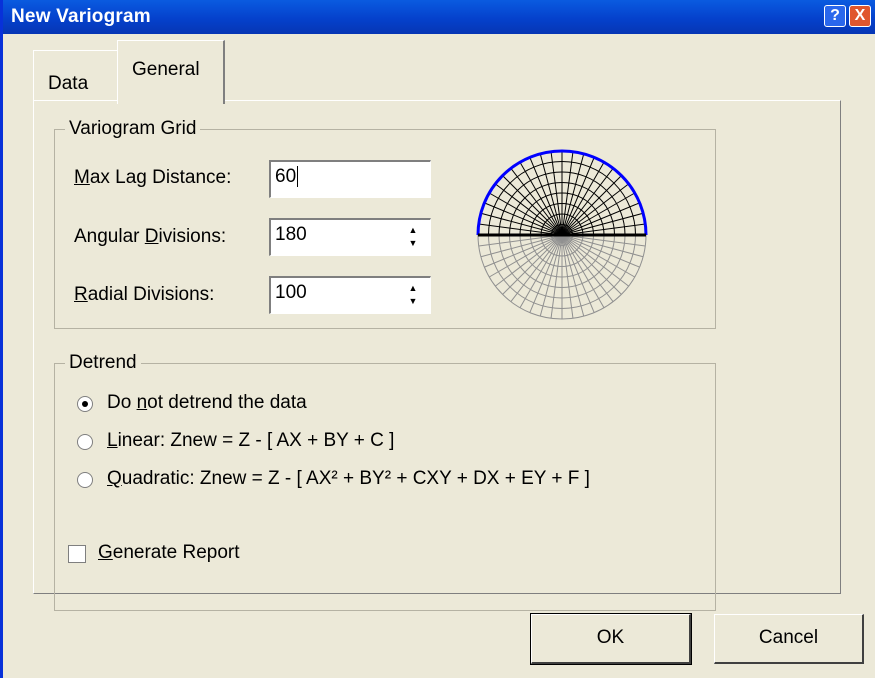 The image size is (875, 678). What do you see at coordinates (144, 294) in the screenshot?
I see `radial-divisions-label: Radial Divisions:` at bounding box center [144, 294].